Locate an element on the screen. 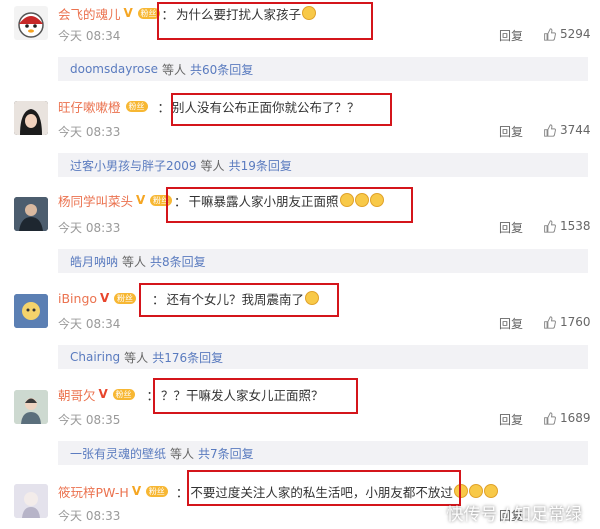 The height and width of the screenshot is (529, 600). username: 会飞的魂儿 is located at coordinates (89, 13).